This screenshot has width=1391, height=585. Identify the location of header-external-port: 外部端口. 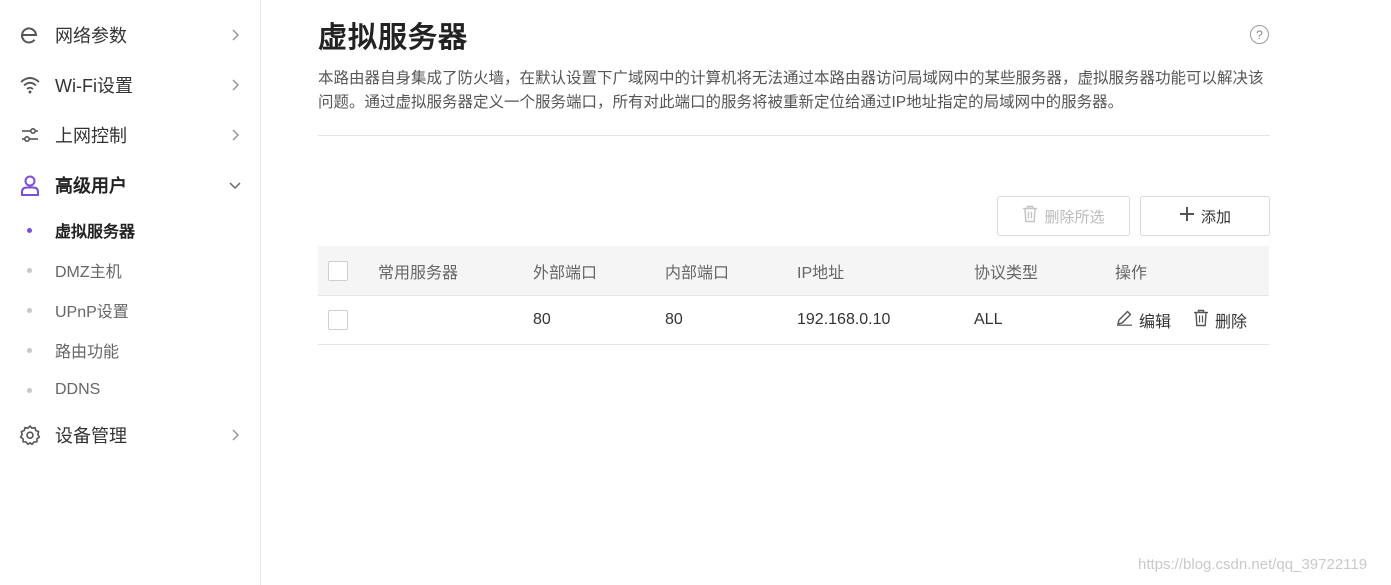
(565, 273).